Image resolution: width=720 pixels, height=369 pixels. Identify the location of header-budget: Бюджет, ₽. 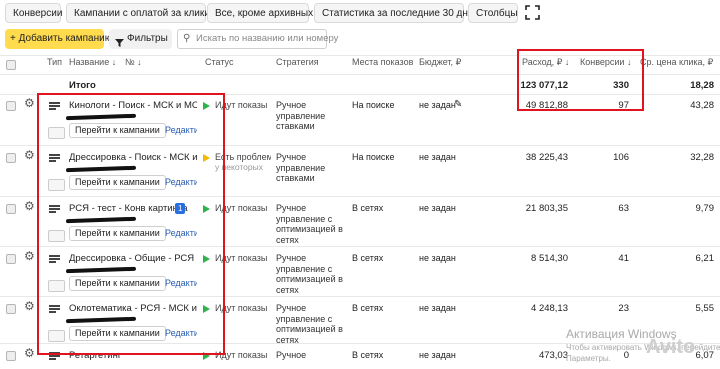
(440, 65).